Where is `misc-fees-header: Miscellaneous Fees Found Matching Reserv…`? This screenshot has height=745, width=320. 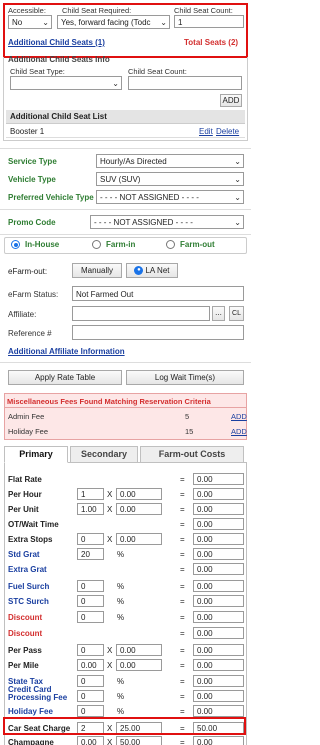 misc-fees-header: Miscellaneous Fees Found Matching Reserv… is located at coordinates (109, 401).